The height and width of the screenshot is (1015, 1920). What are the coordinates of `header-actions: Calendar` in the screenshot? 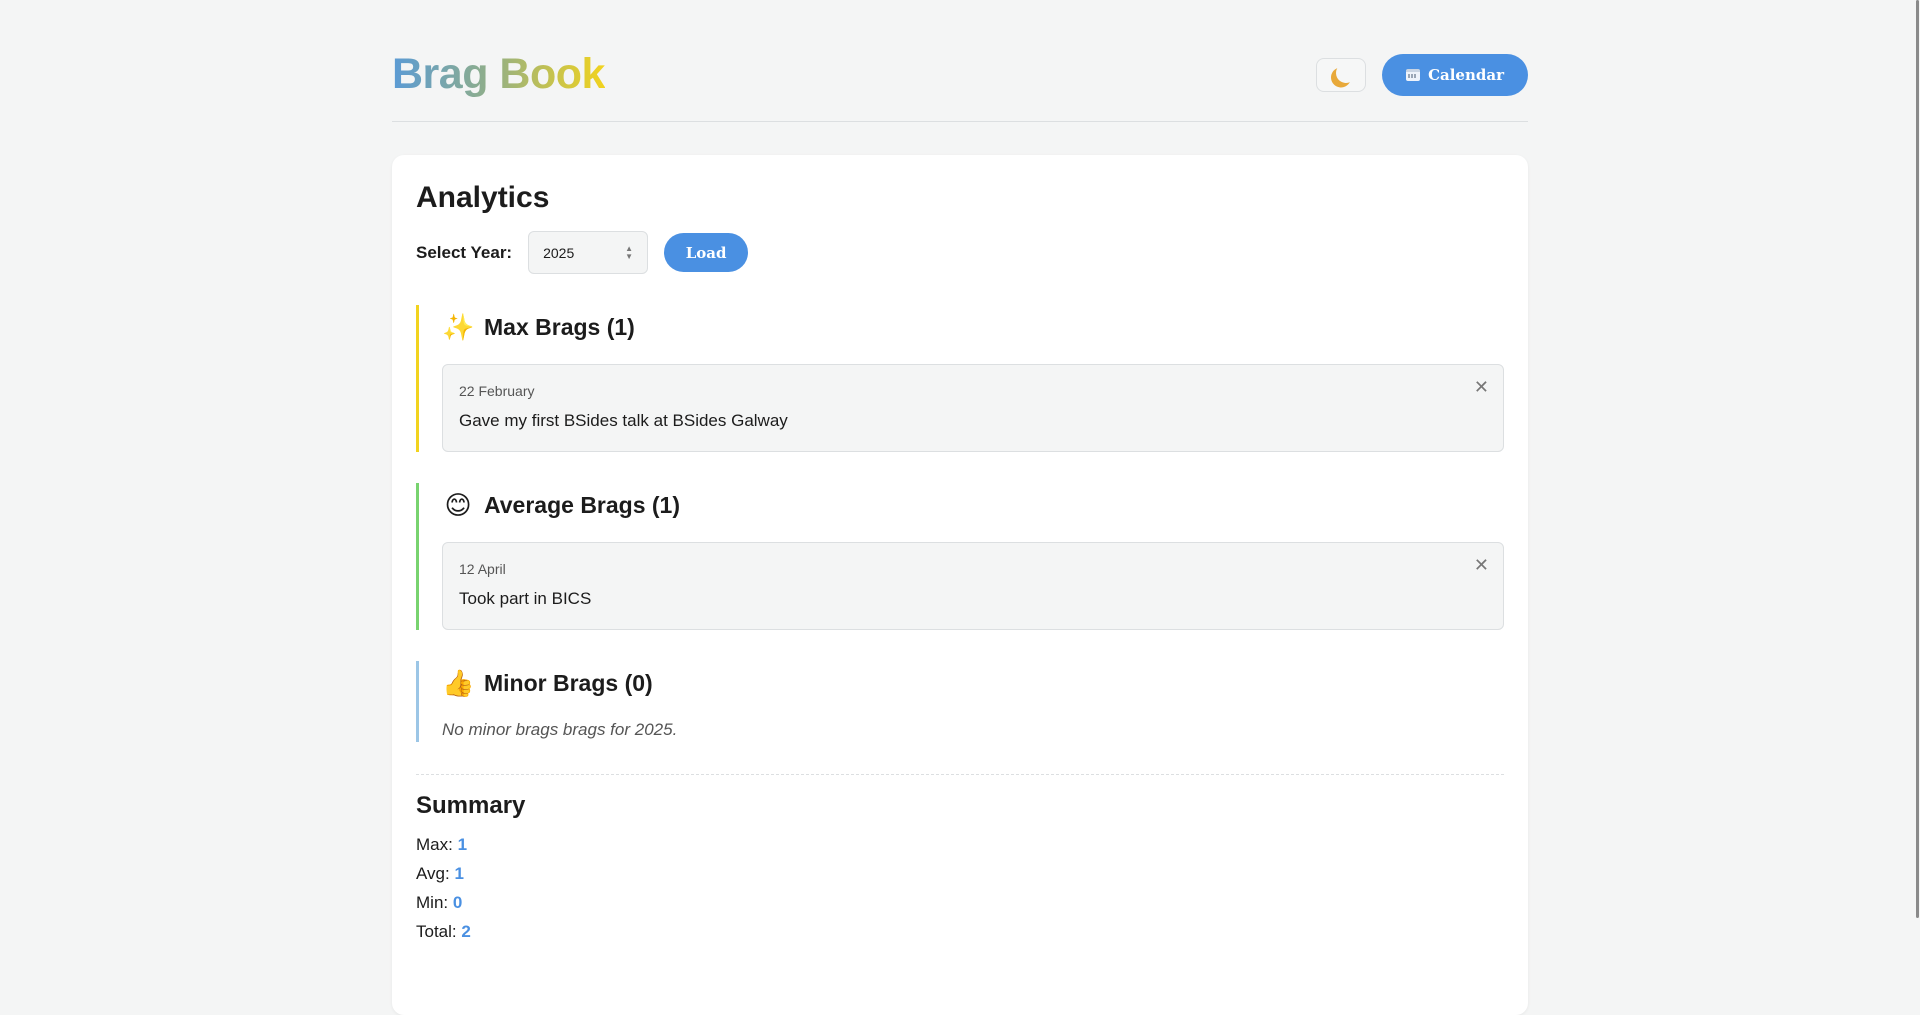 It's located at (1422, 74).